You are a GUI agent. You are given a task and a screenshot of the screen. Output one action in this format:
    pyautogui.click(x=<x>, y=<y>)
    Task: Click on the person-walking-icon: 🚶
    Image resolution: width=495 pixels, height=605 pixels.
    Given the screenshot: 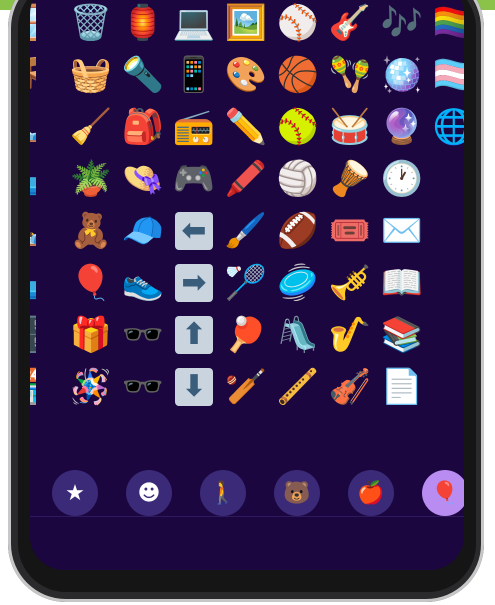 What is the action you would take?
    pyautogui.click(x=223, y=493)
    